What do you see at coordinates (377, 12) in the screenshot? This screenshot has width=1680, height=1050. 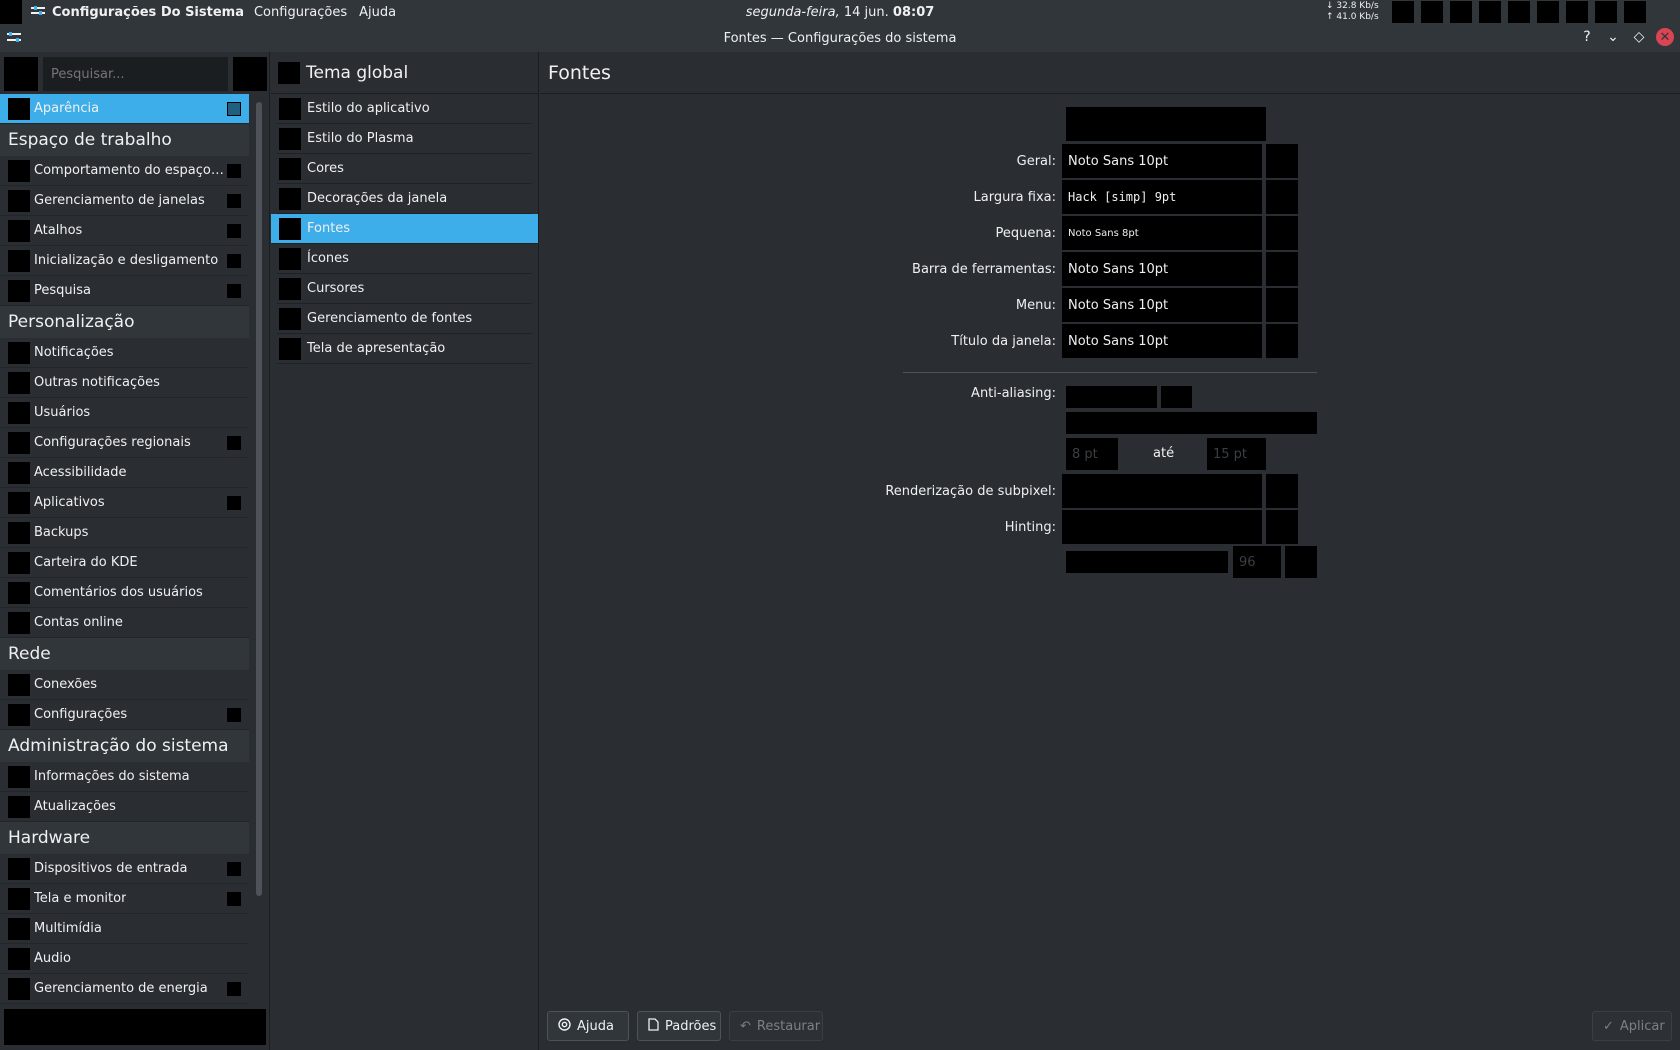 I see `menu-ajuda: Ajuda` at bounding box center [377, 12].